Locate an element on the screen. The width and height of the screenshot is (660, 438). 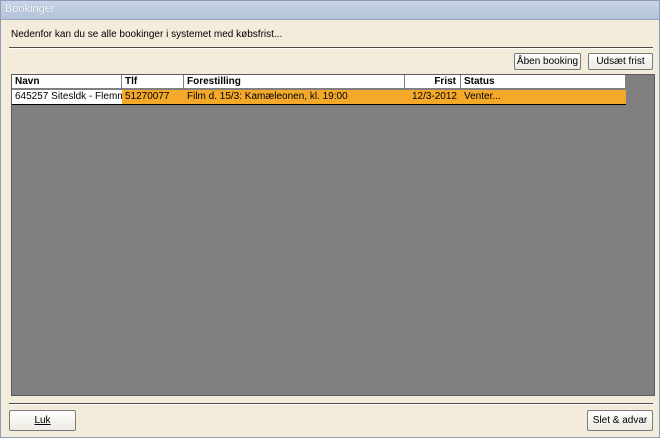
cell-phone: 51270077 is located at coordinates (147, 96).